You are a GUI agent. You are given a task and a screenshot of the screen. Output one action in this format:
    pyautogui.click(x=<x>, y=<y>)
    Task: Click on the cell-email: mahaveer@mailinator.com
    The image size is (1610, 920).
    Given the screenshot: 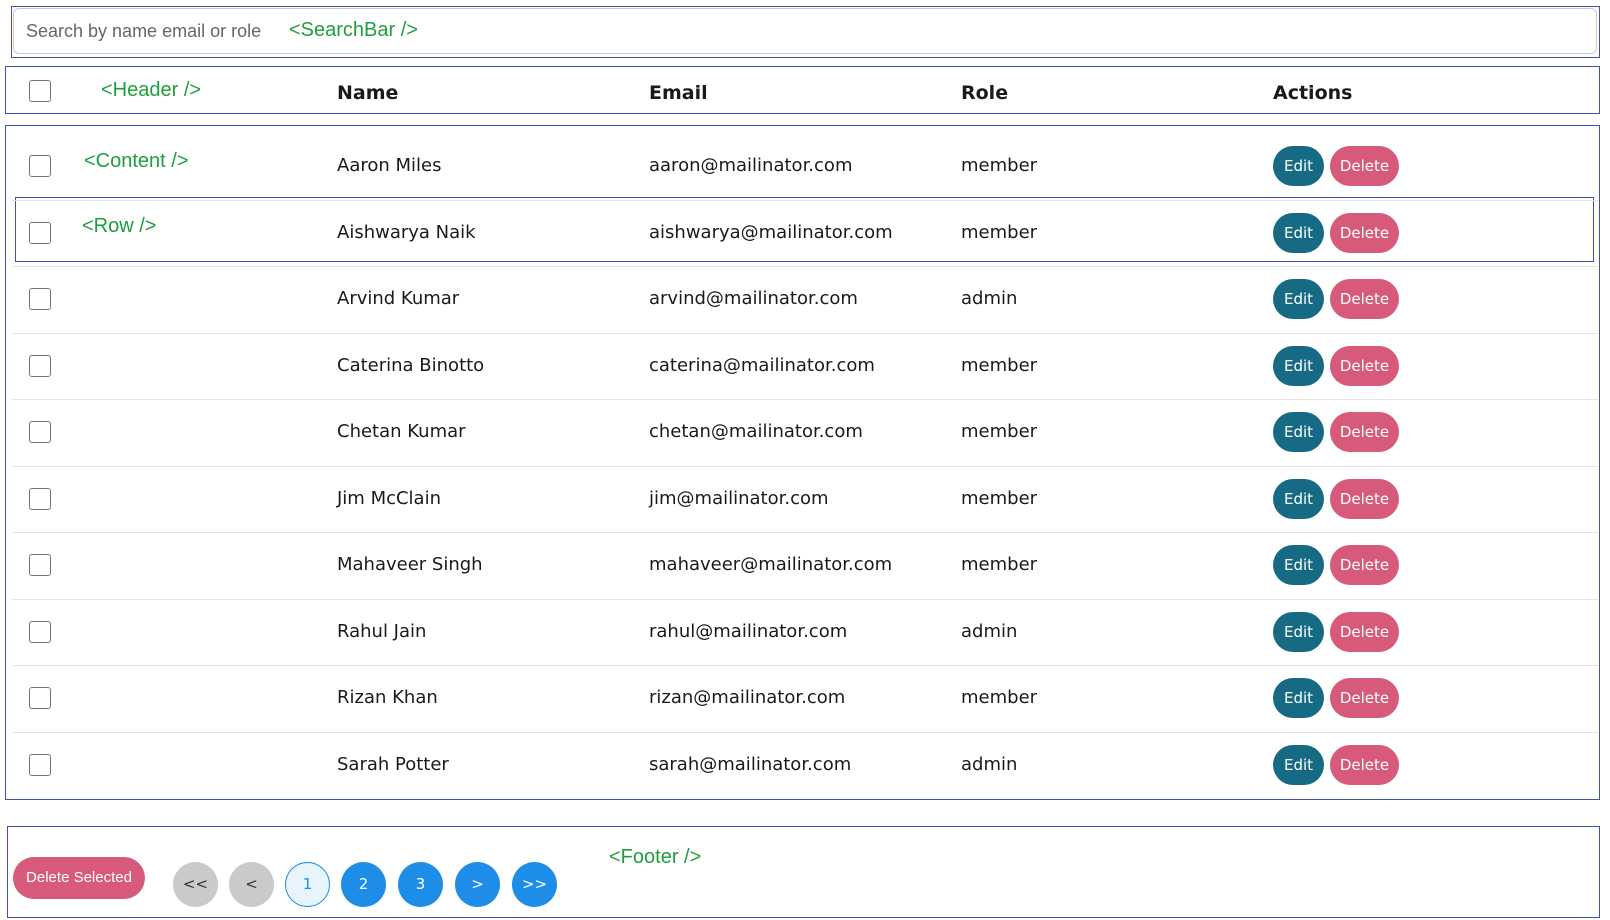 What is the action you would take?
    pyautogui.click(x=771, y=565)
    